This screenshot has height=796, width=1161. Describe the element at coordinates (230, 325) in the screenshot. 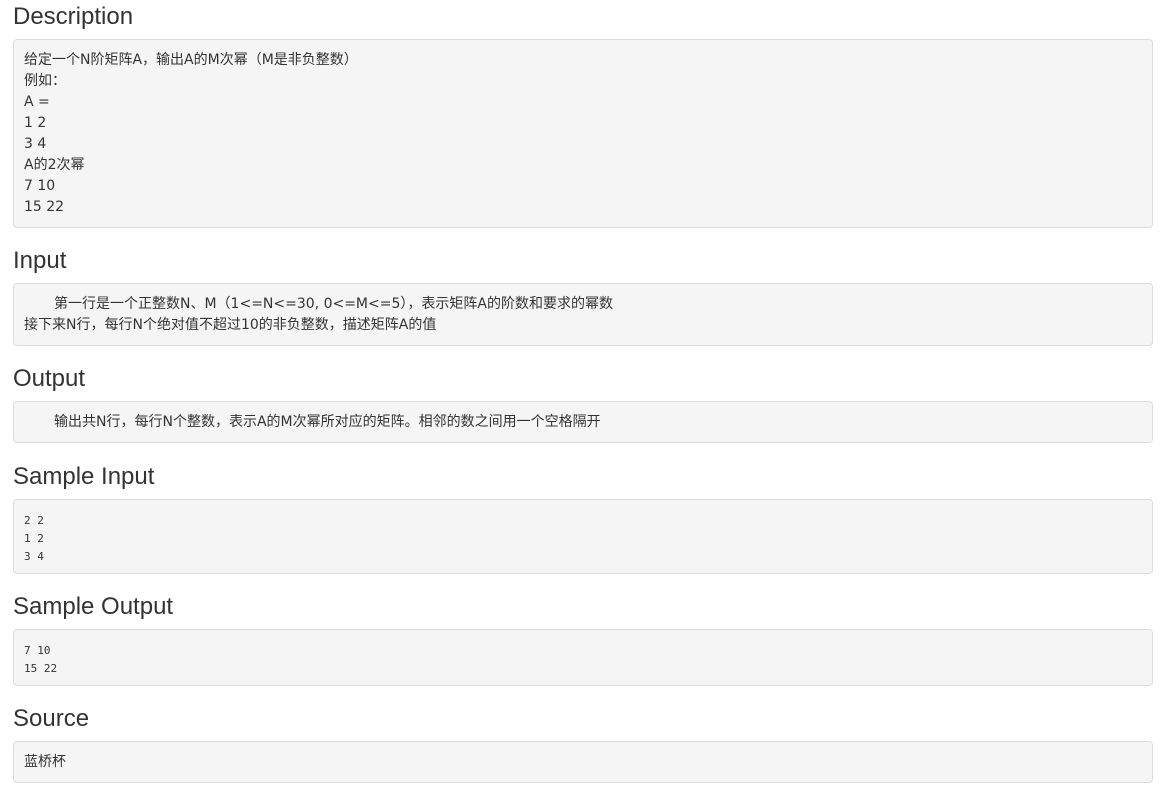

I see `input-line: 接下来N行，每行N个绝对值不超过10的非负整数，描述矩阵A的值` at that location.